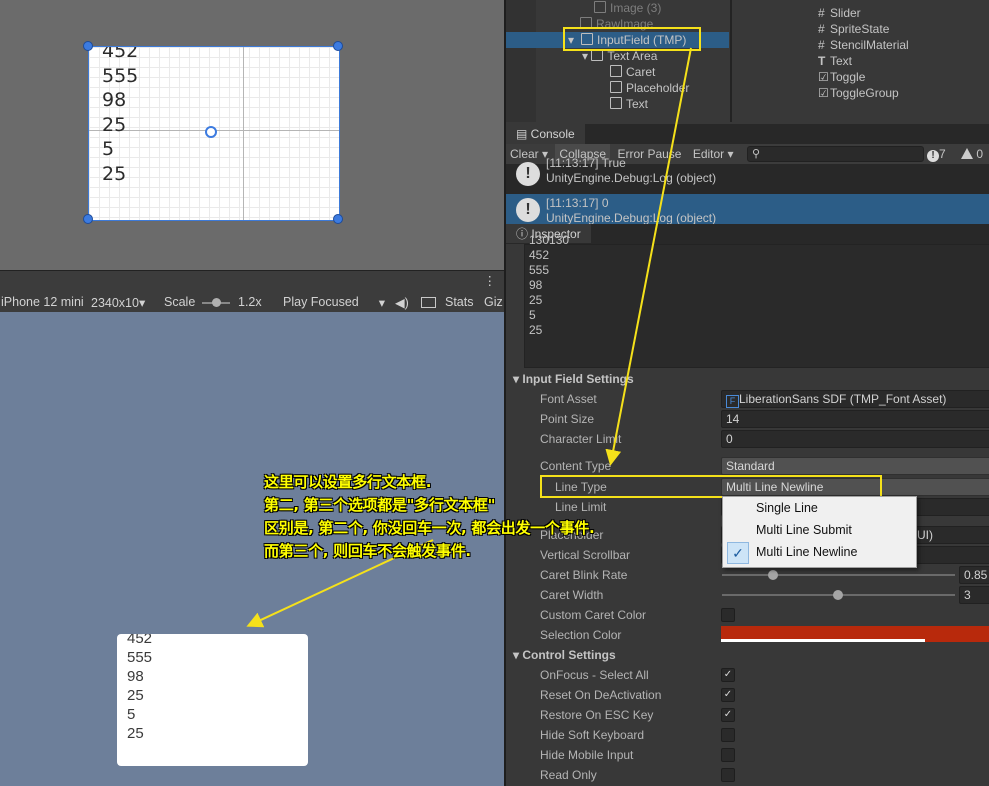 The image size is (989, 786). I want to click on annotation-line: 而第三个, 则回车不会触发事件., so click(367, 551).